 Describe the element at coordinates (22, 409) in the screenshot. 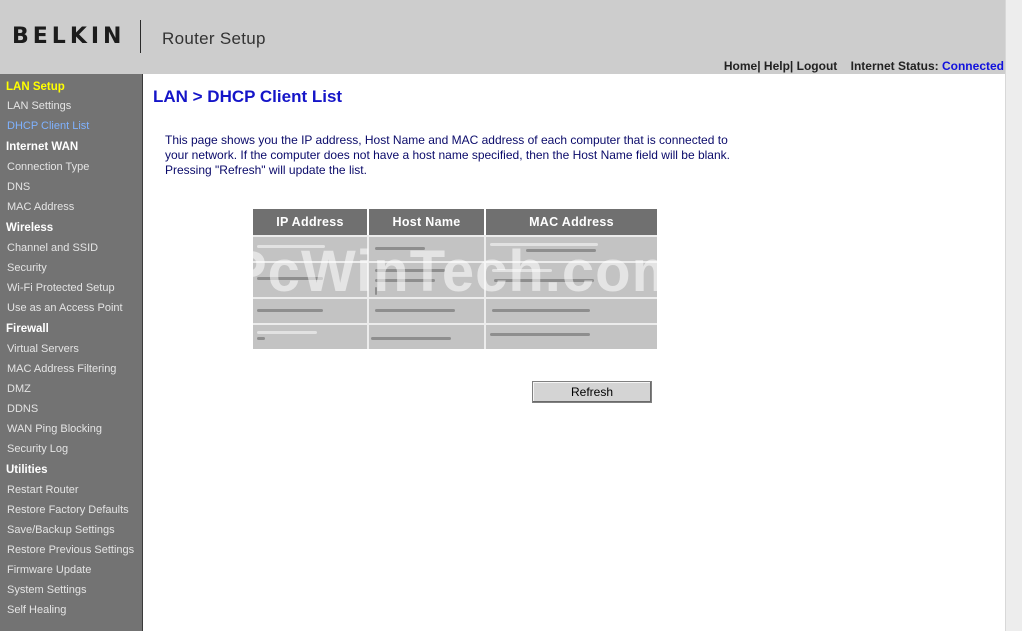

I see `sidebar-item-ddns: DDNS` at that location.